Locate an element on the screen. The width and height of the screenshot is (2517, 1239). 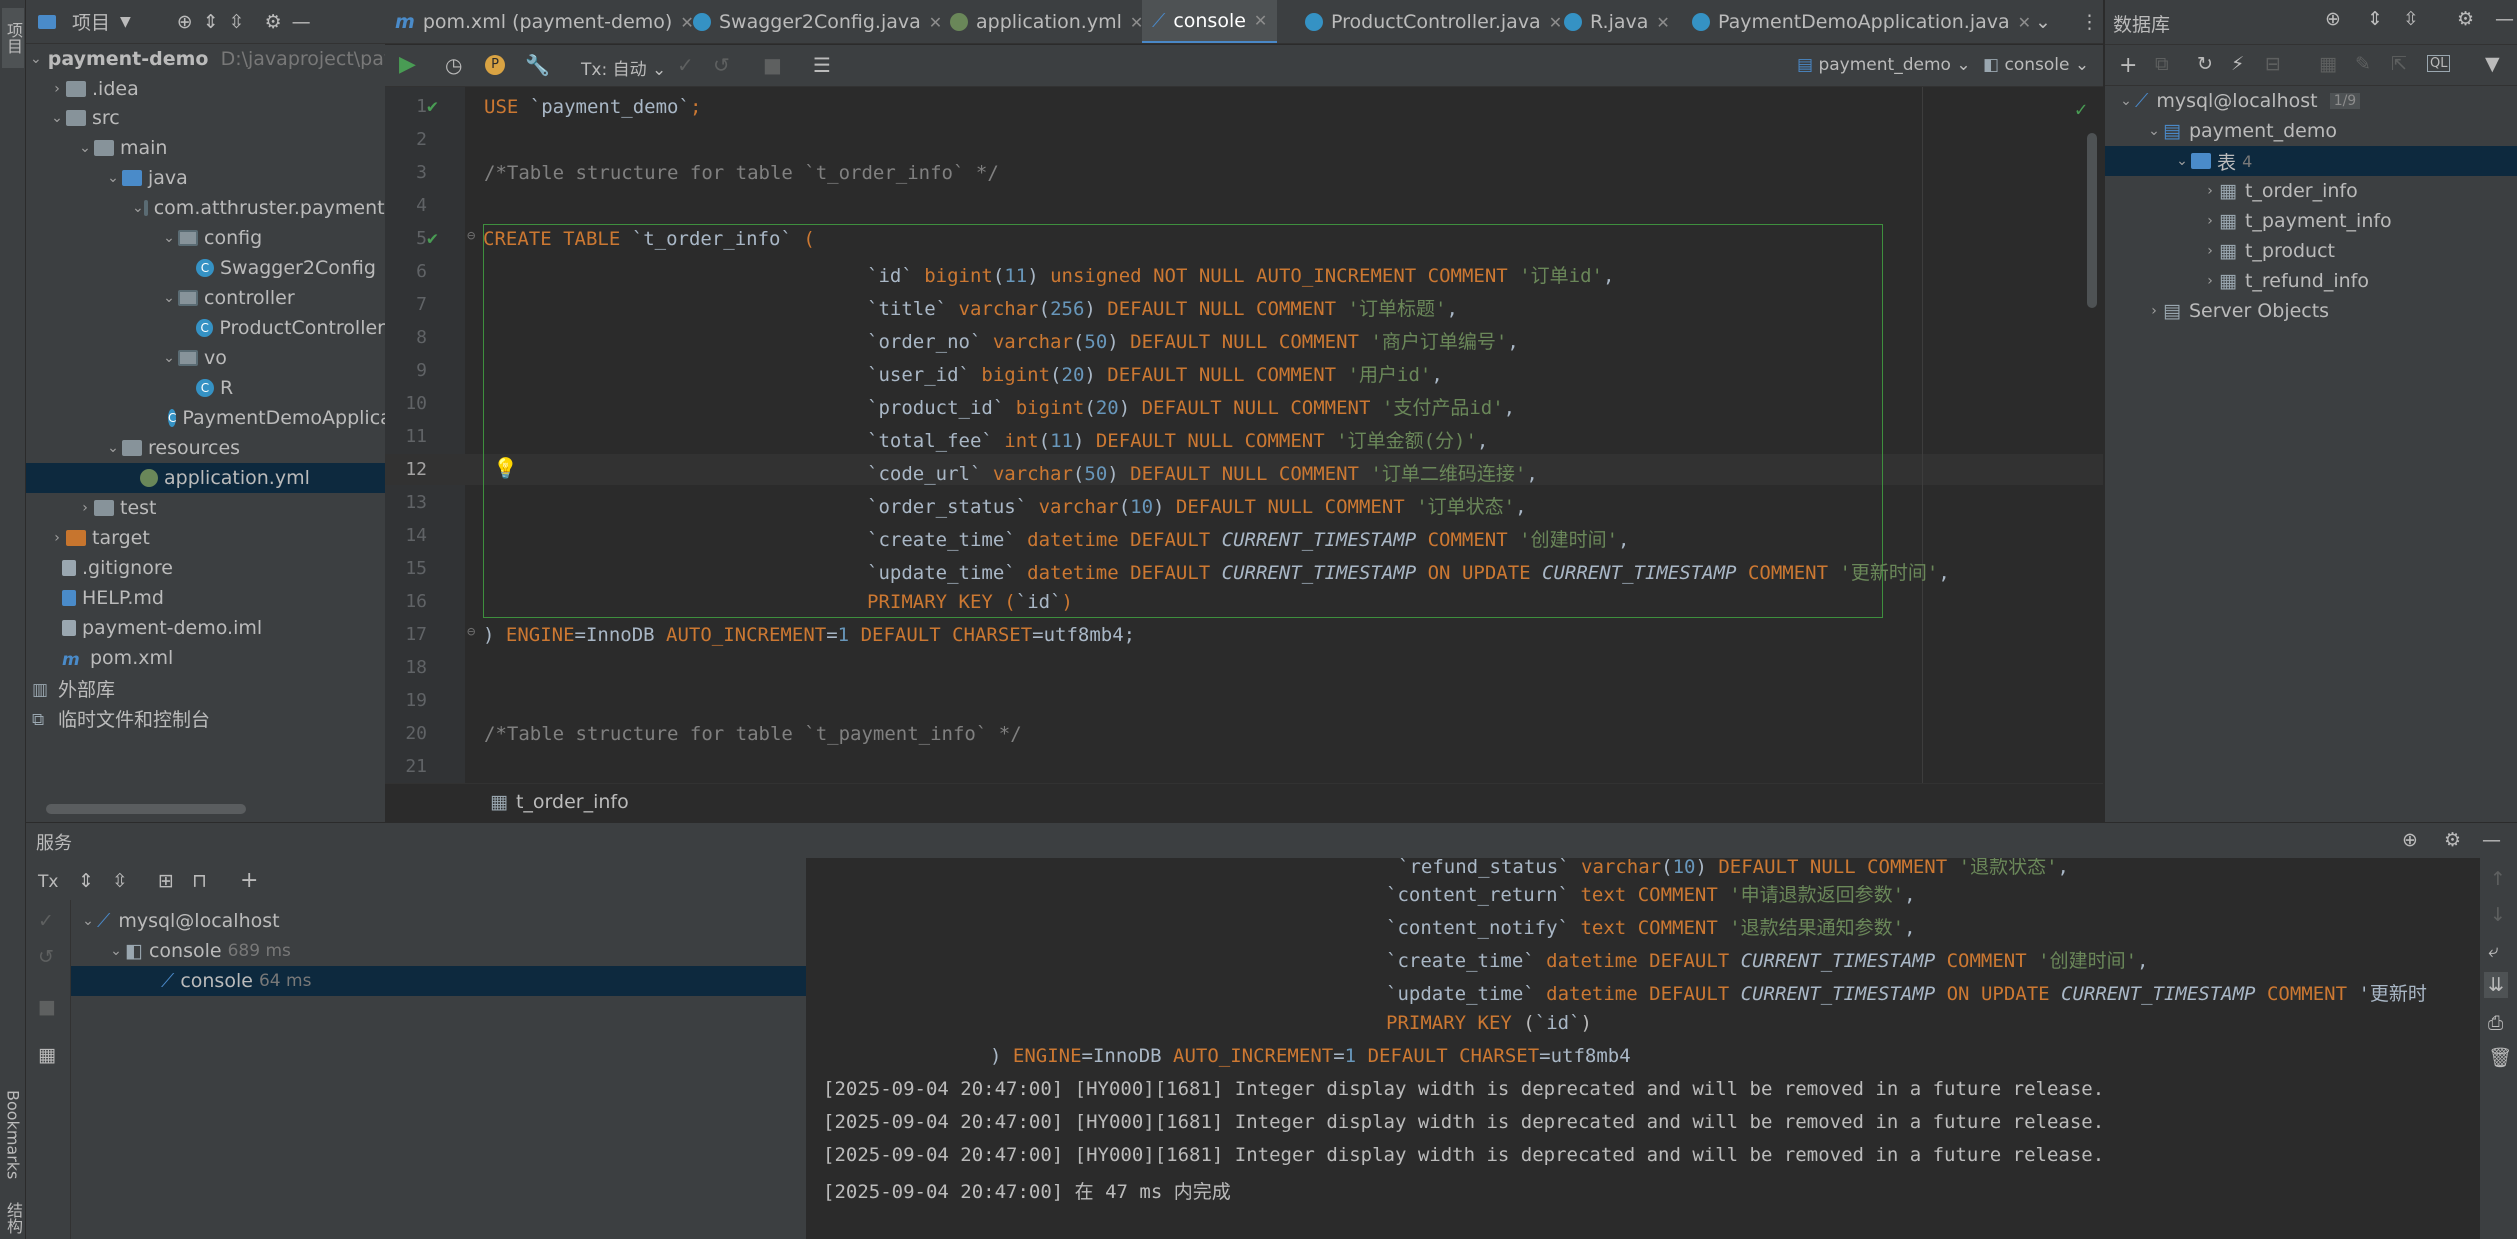
history-icon: ◷ is located at coordinates (453, 65).